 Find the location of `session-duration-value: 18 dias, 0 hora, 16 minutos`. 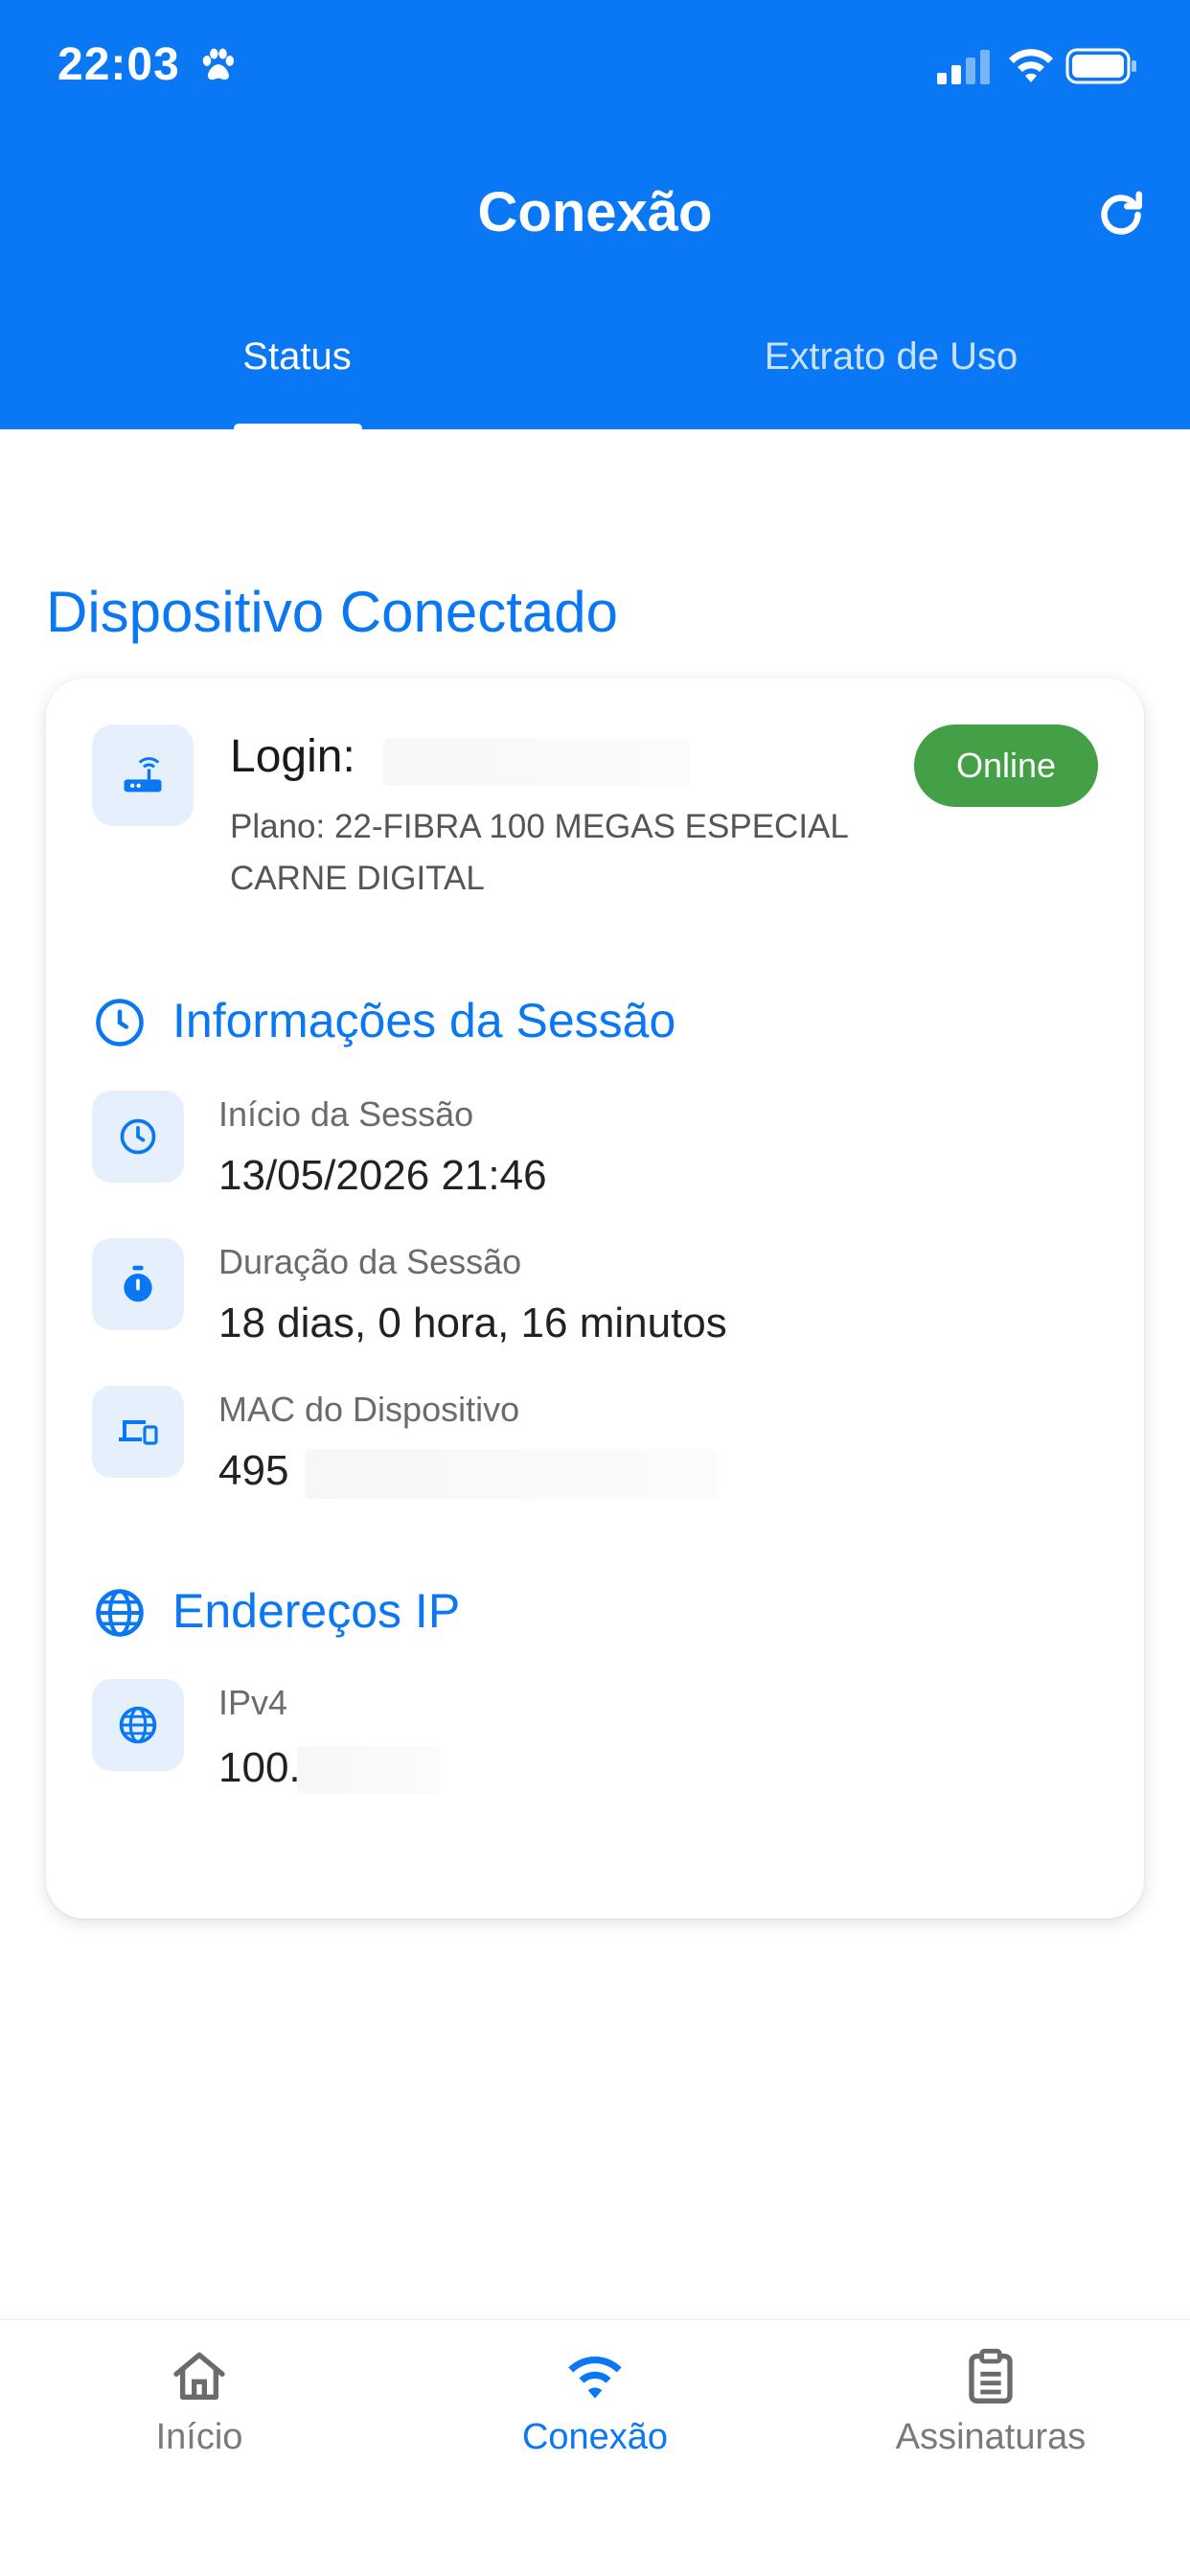

session-duration-value: 18 dias, 0 hora, 16 minutos is located at coordinates (473, 1323).